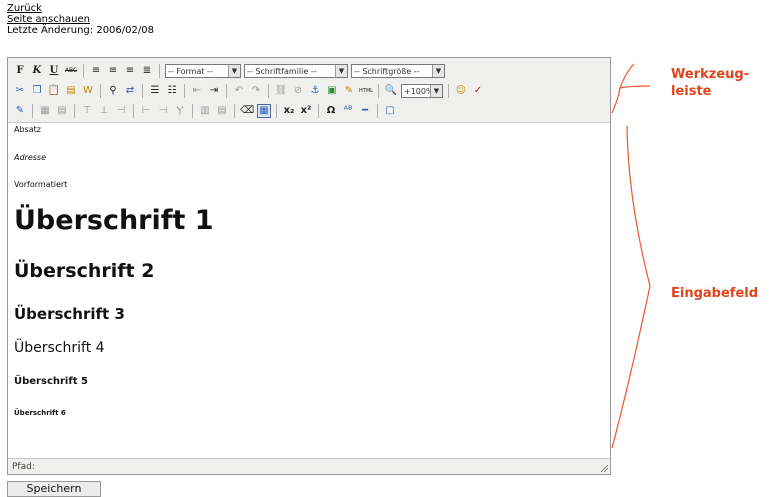 The image size is (776, 497). Describe the element at coordinates (40, 413) in the screenshot. I see `heading-6: Überschrift 6` at that location.